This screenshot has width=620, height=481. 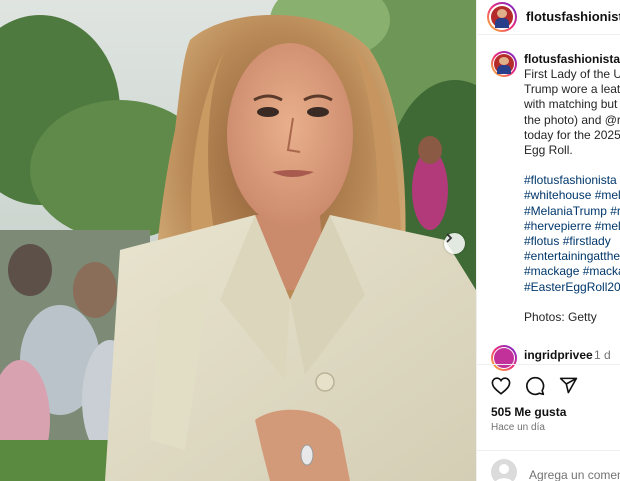 I want to click on post-header: flotusfashionista, so click(x=548, y=17).